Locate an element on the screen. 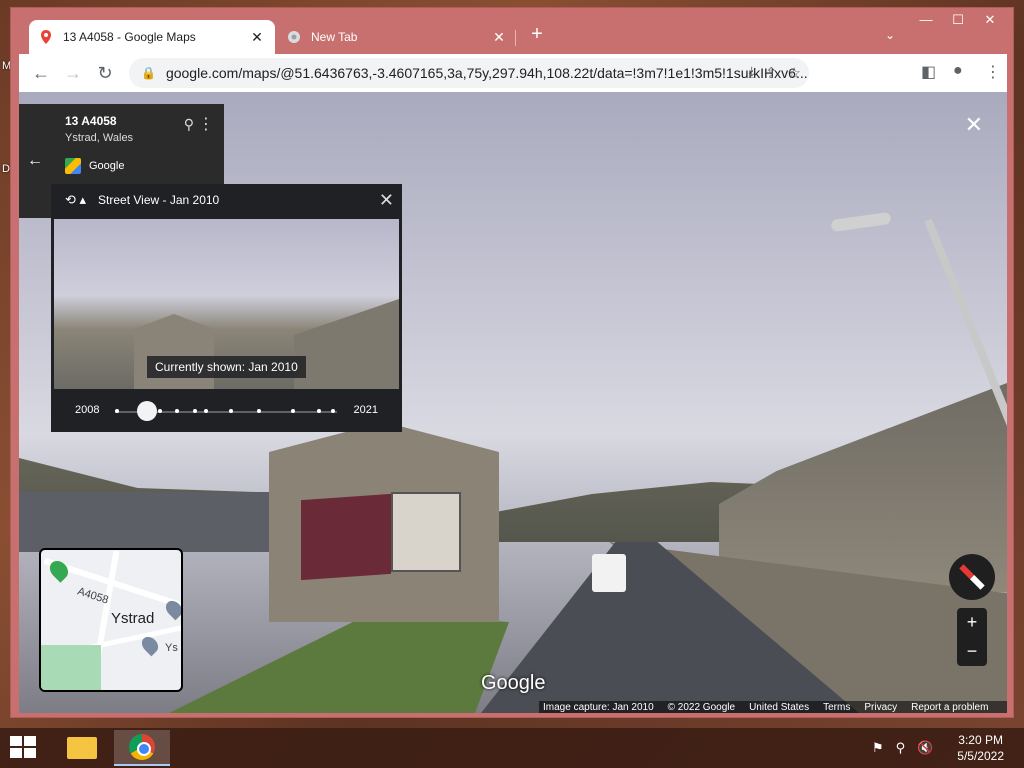  close-street-view-icon: ✕ is located at coordinates (974, 125).